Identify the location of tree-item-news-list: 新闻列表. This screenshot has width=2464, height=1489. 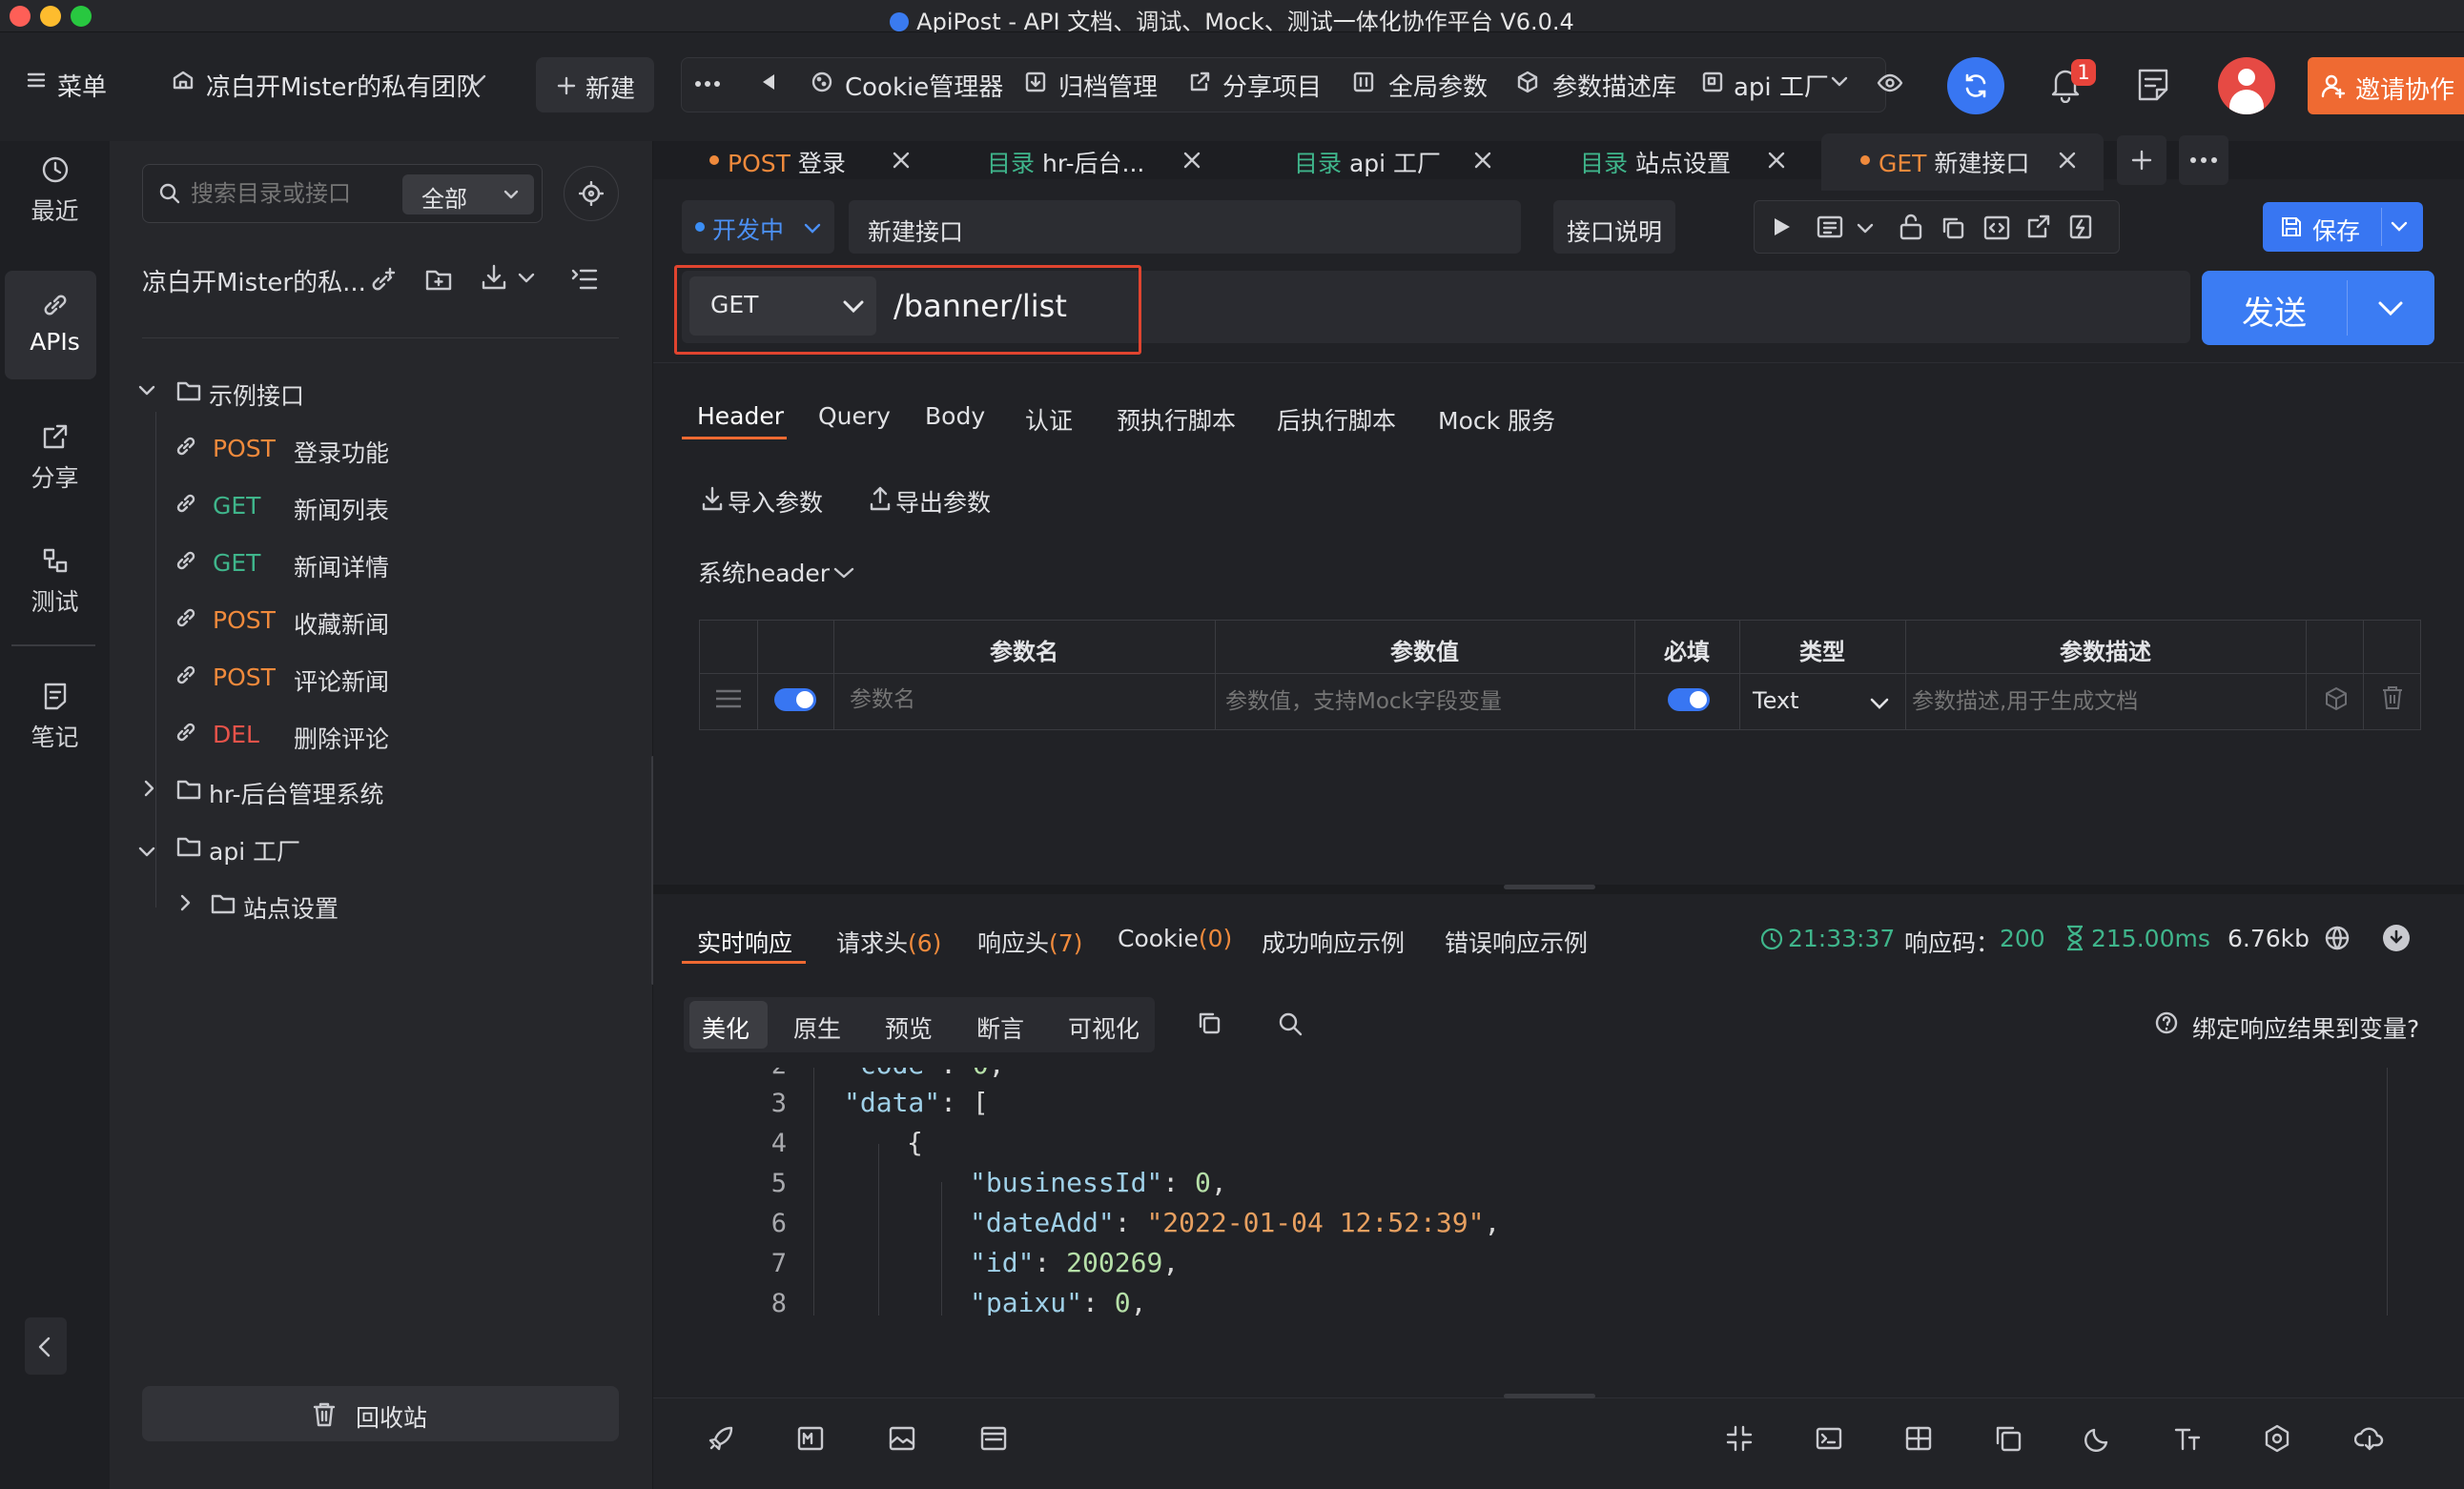
(341, 509).